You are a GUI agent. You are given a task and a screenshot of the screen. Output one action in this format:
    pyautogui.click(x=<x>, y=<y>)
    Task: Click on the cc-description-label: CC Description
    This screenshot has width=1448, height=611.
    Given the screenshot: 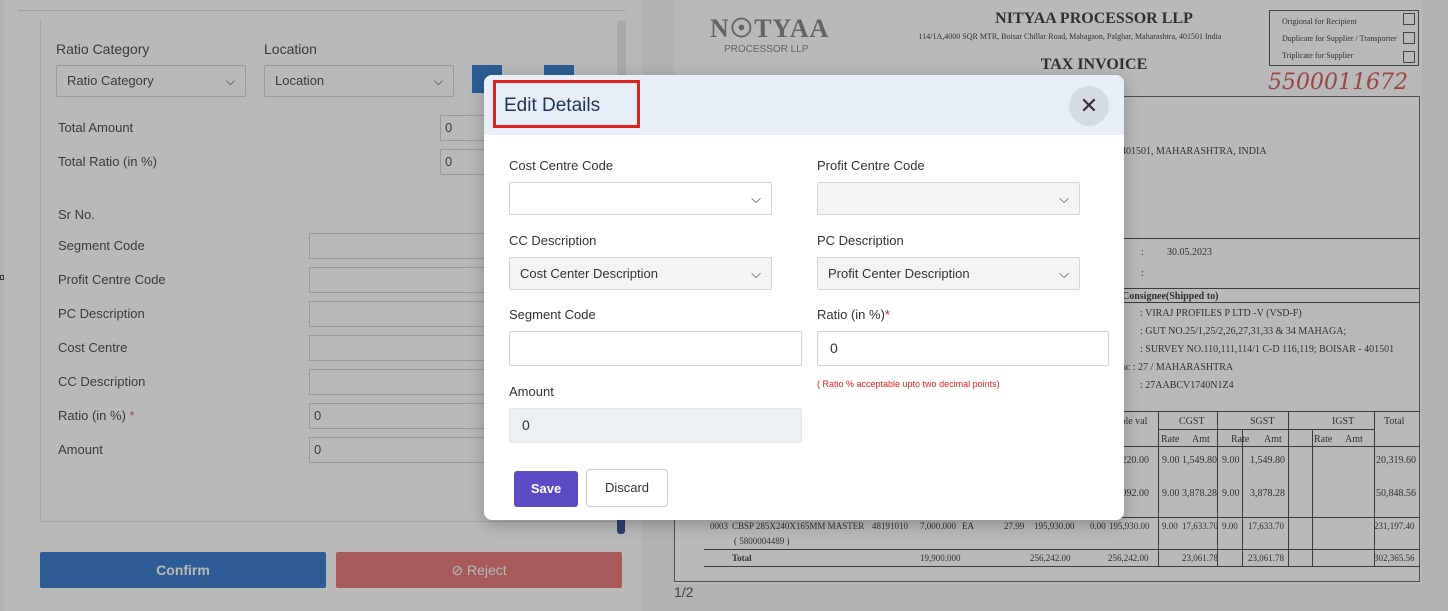 What is the action you would take?
    pyautogui.click(x=553, y=240)
    